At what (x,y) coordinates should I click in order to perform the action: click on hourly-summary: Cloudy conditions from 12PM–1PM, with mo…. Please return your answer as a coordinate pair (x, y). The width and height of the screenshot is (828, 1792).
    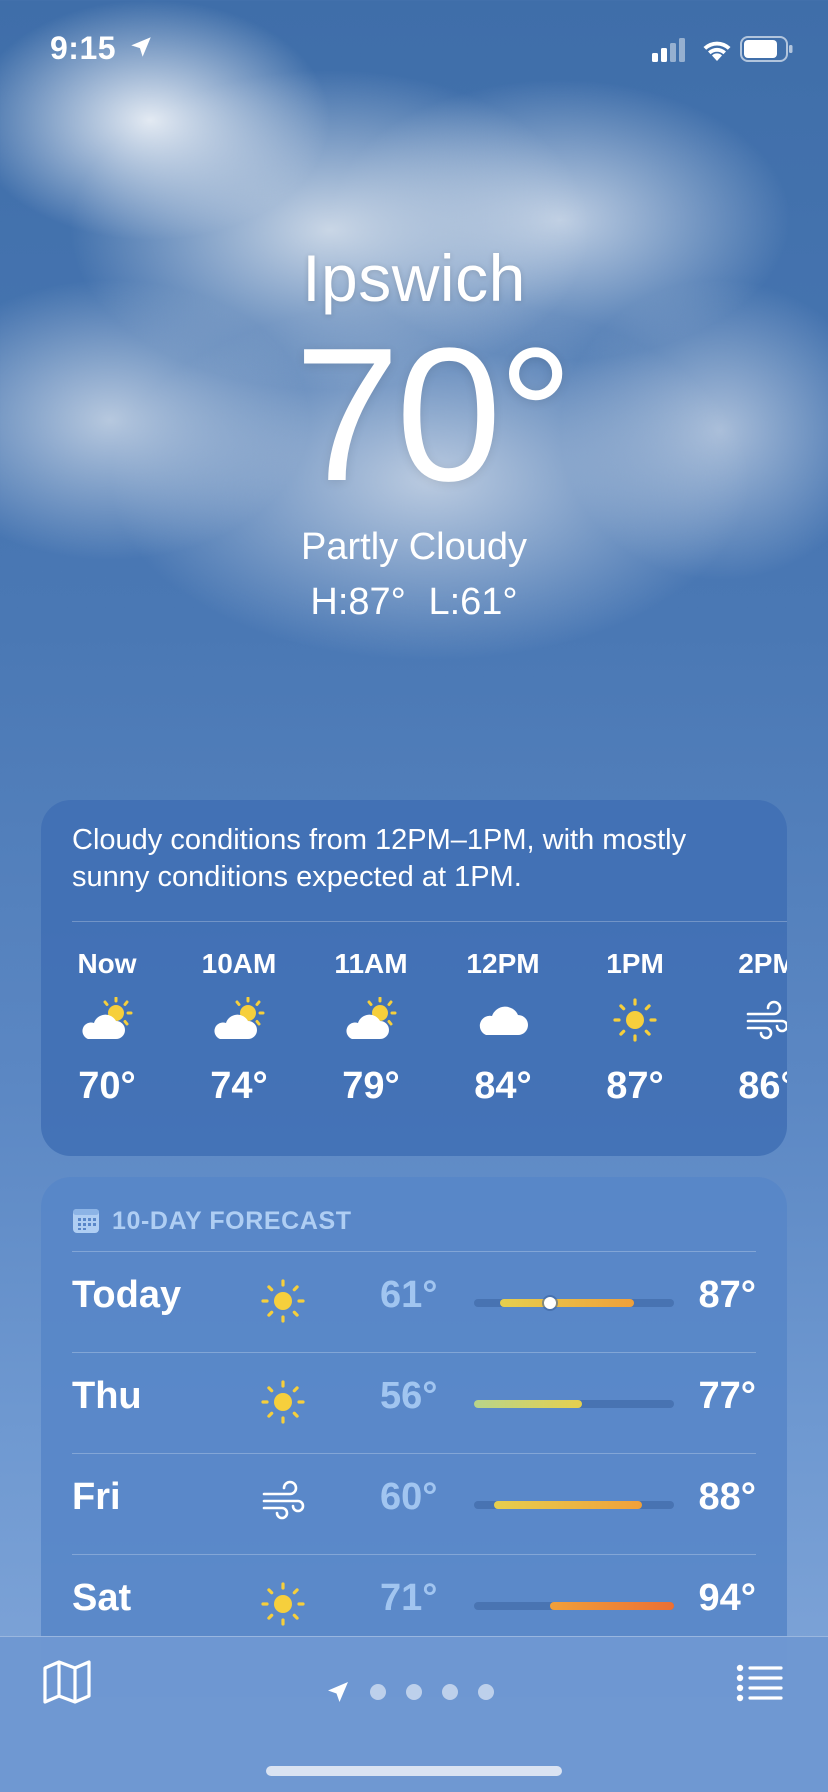
    Looking at the image, I should click on (379, 858).